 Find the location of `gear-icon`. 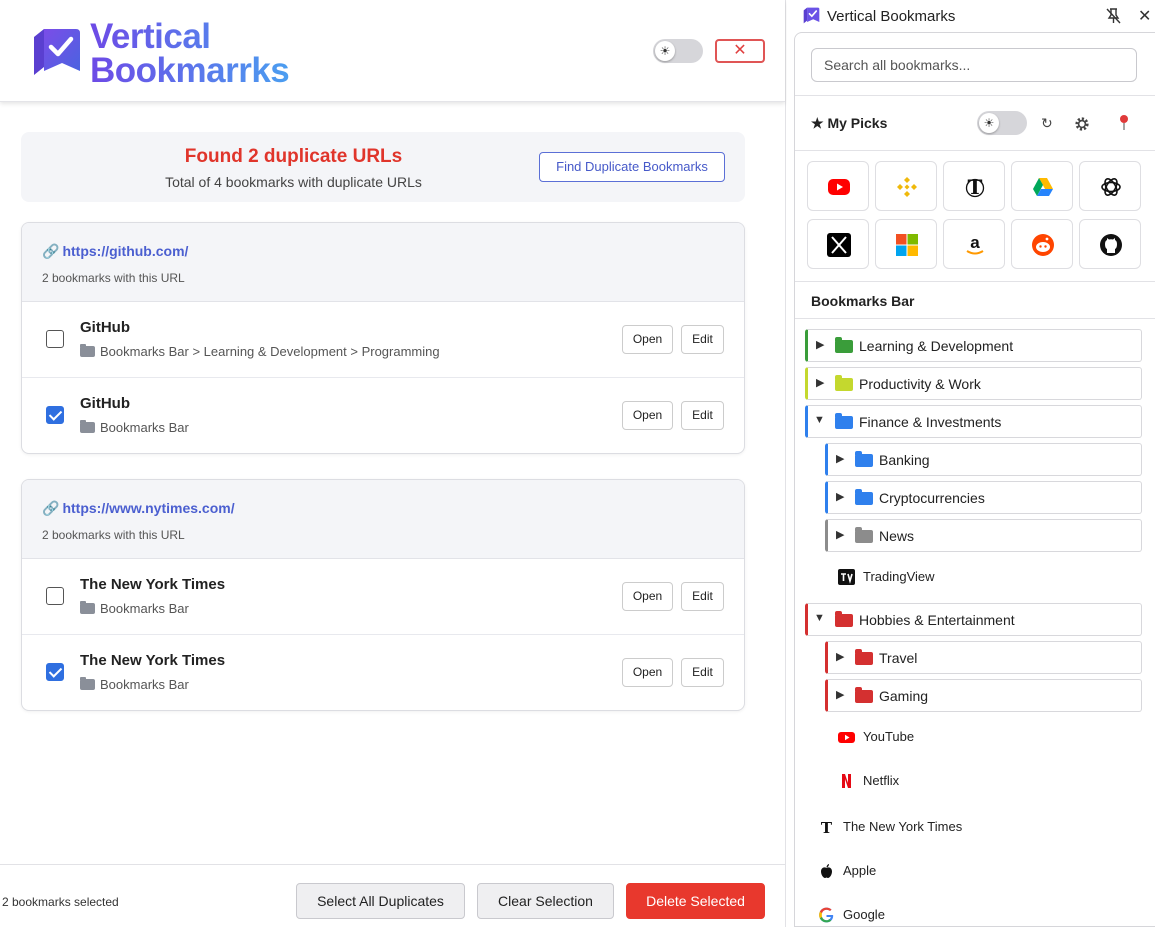

gear-icon is located at coordinates (1082, 124).